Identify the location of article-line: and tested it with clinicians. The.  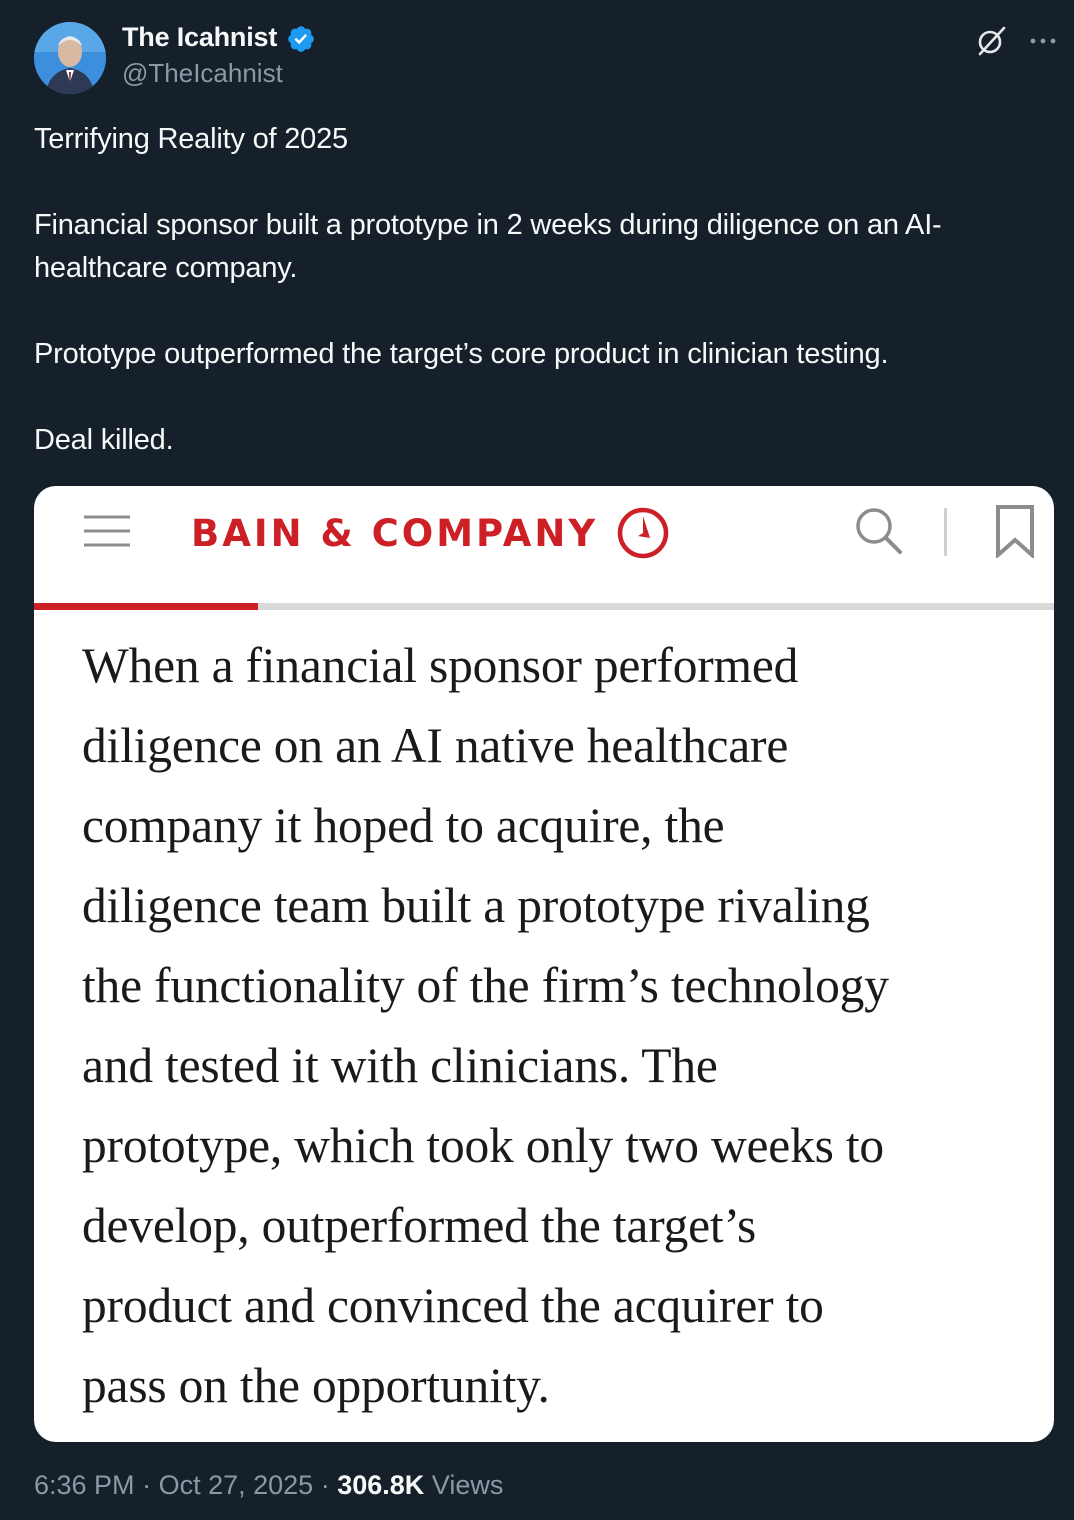
(400, 1065).